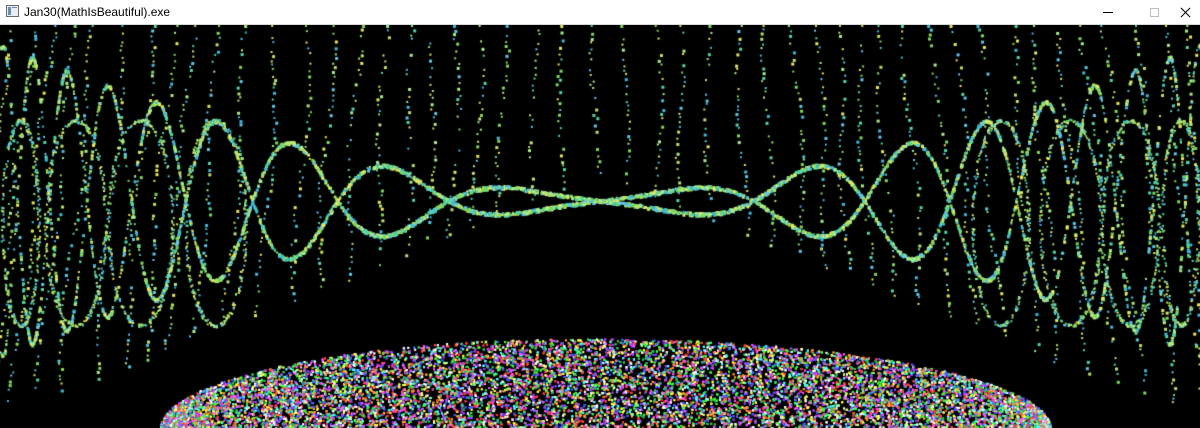 This screenshot has height=428, width=1200. I want to click on app-window-icon, so click(12, 11).